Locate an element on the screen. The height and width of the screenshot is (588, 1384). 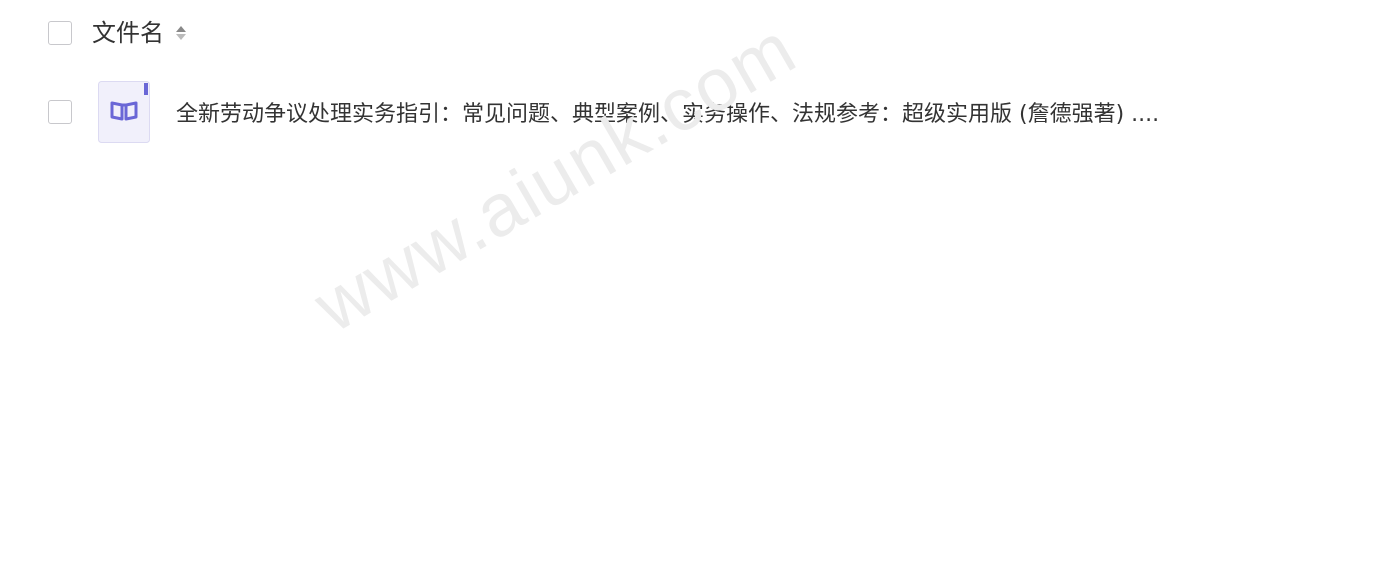
file-row-checkbox is located at coordinates (60, 112).